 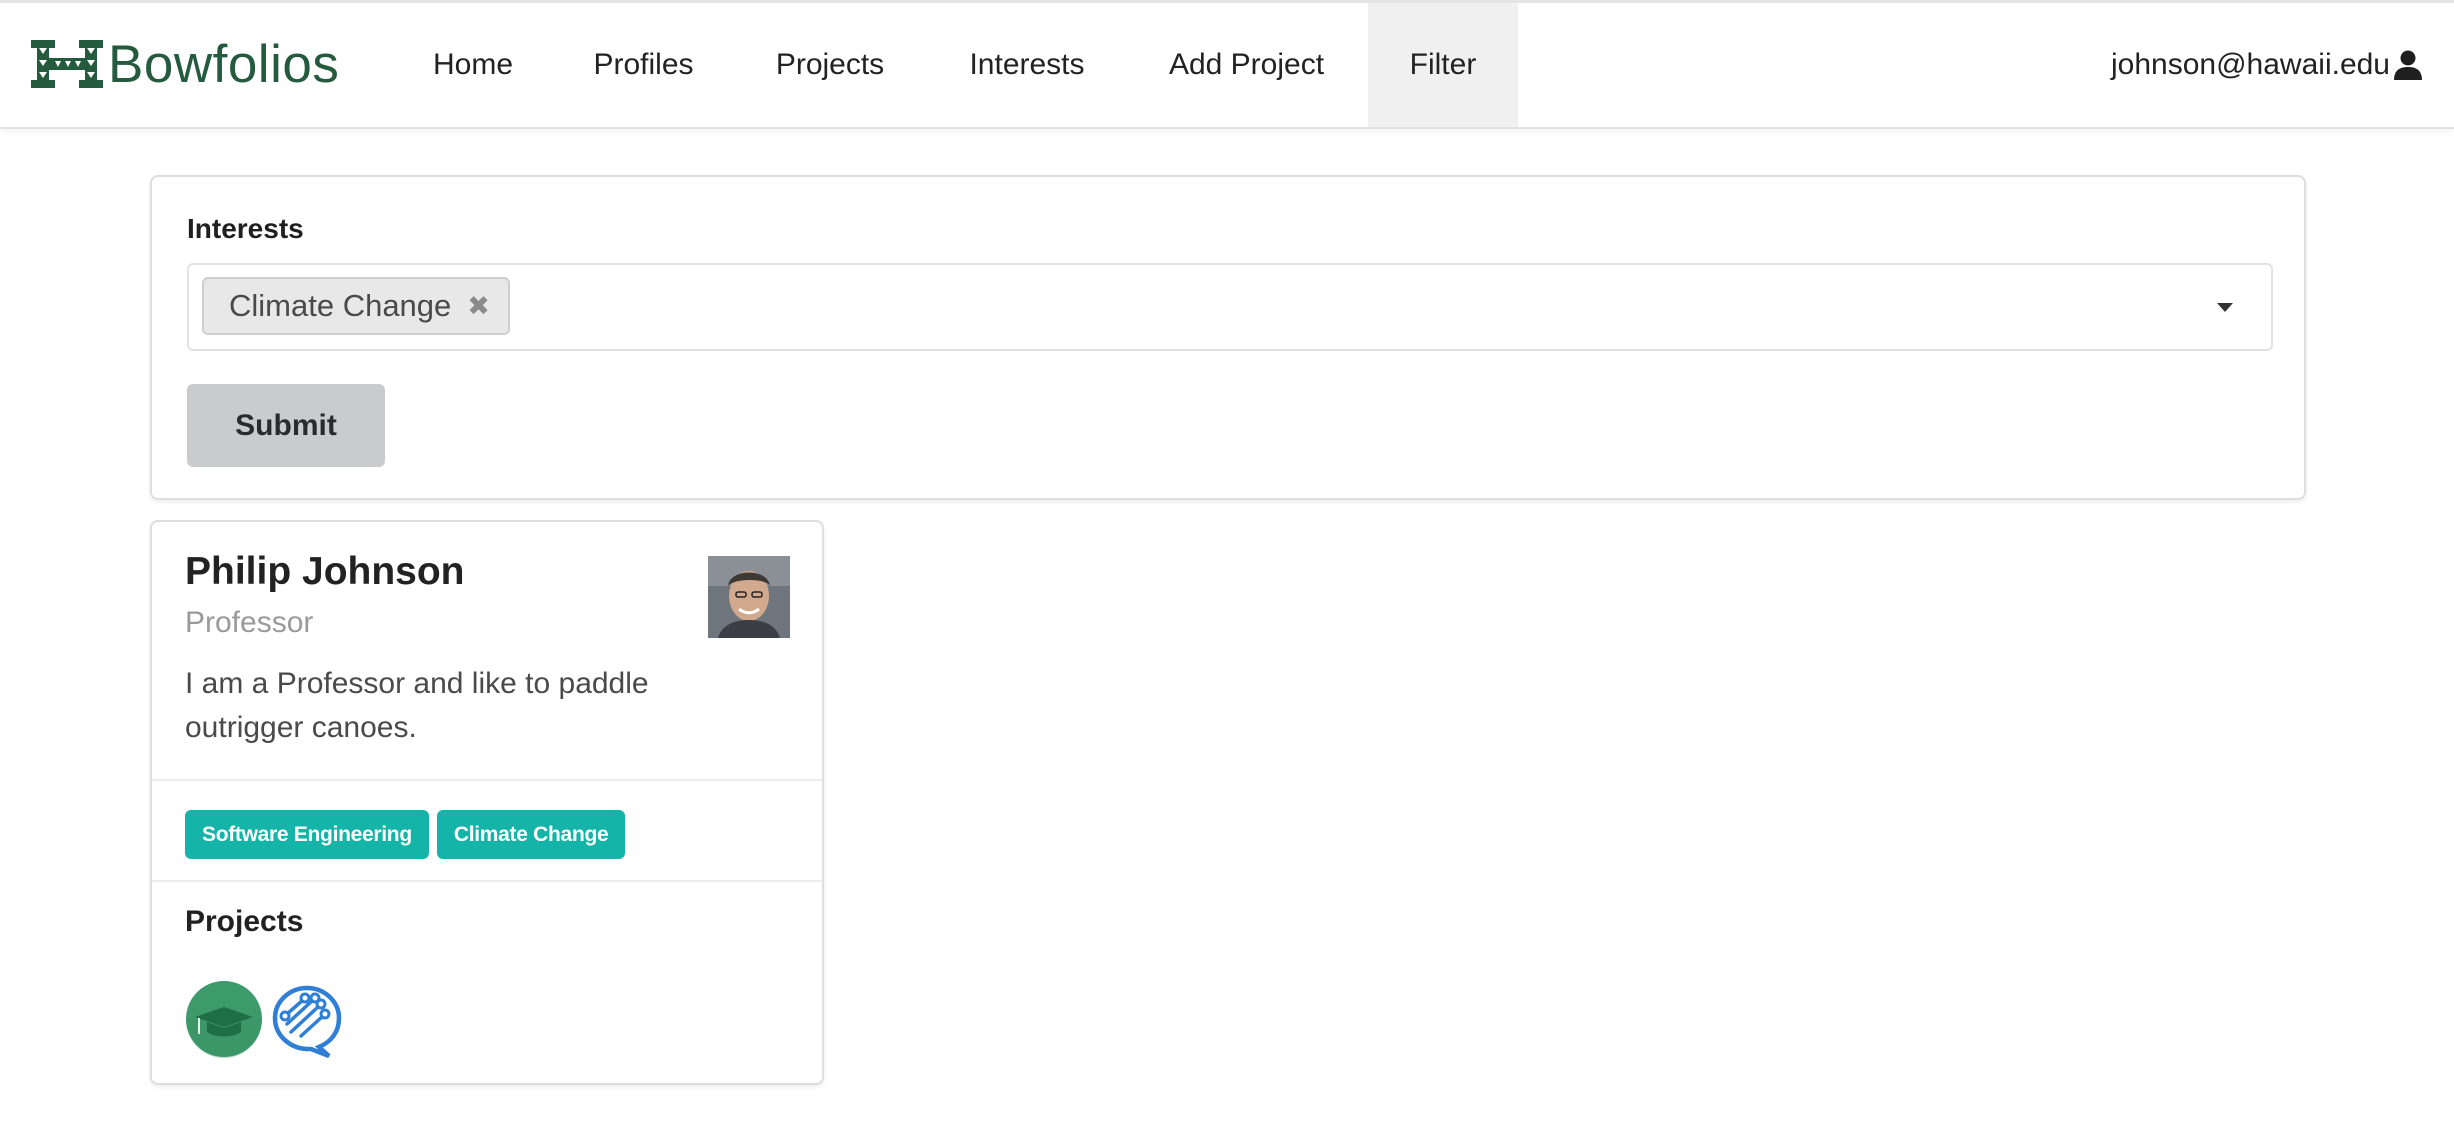 What do you see at coordinates (643, 65) in the screenshot?
I see `nav-profiles: Profiles` at bounding box center [643, 65].